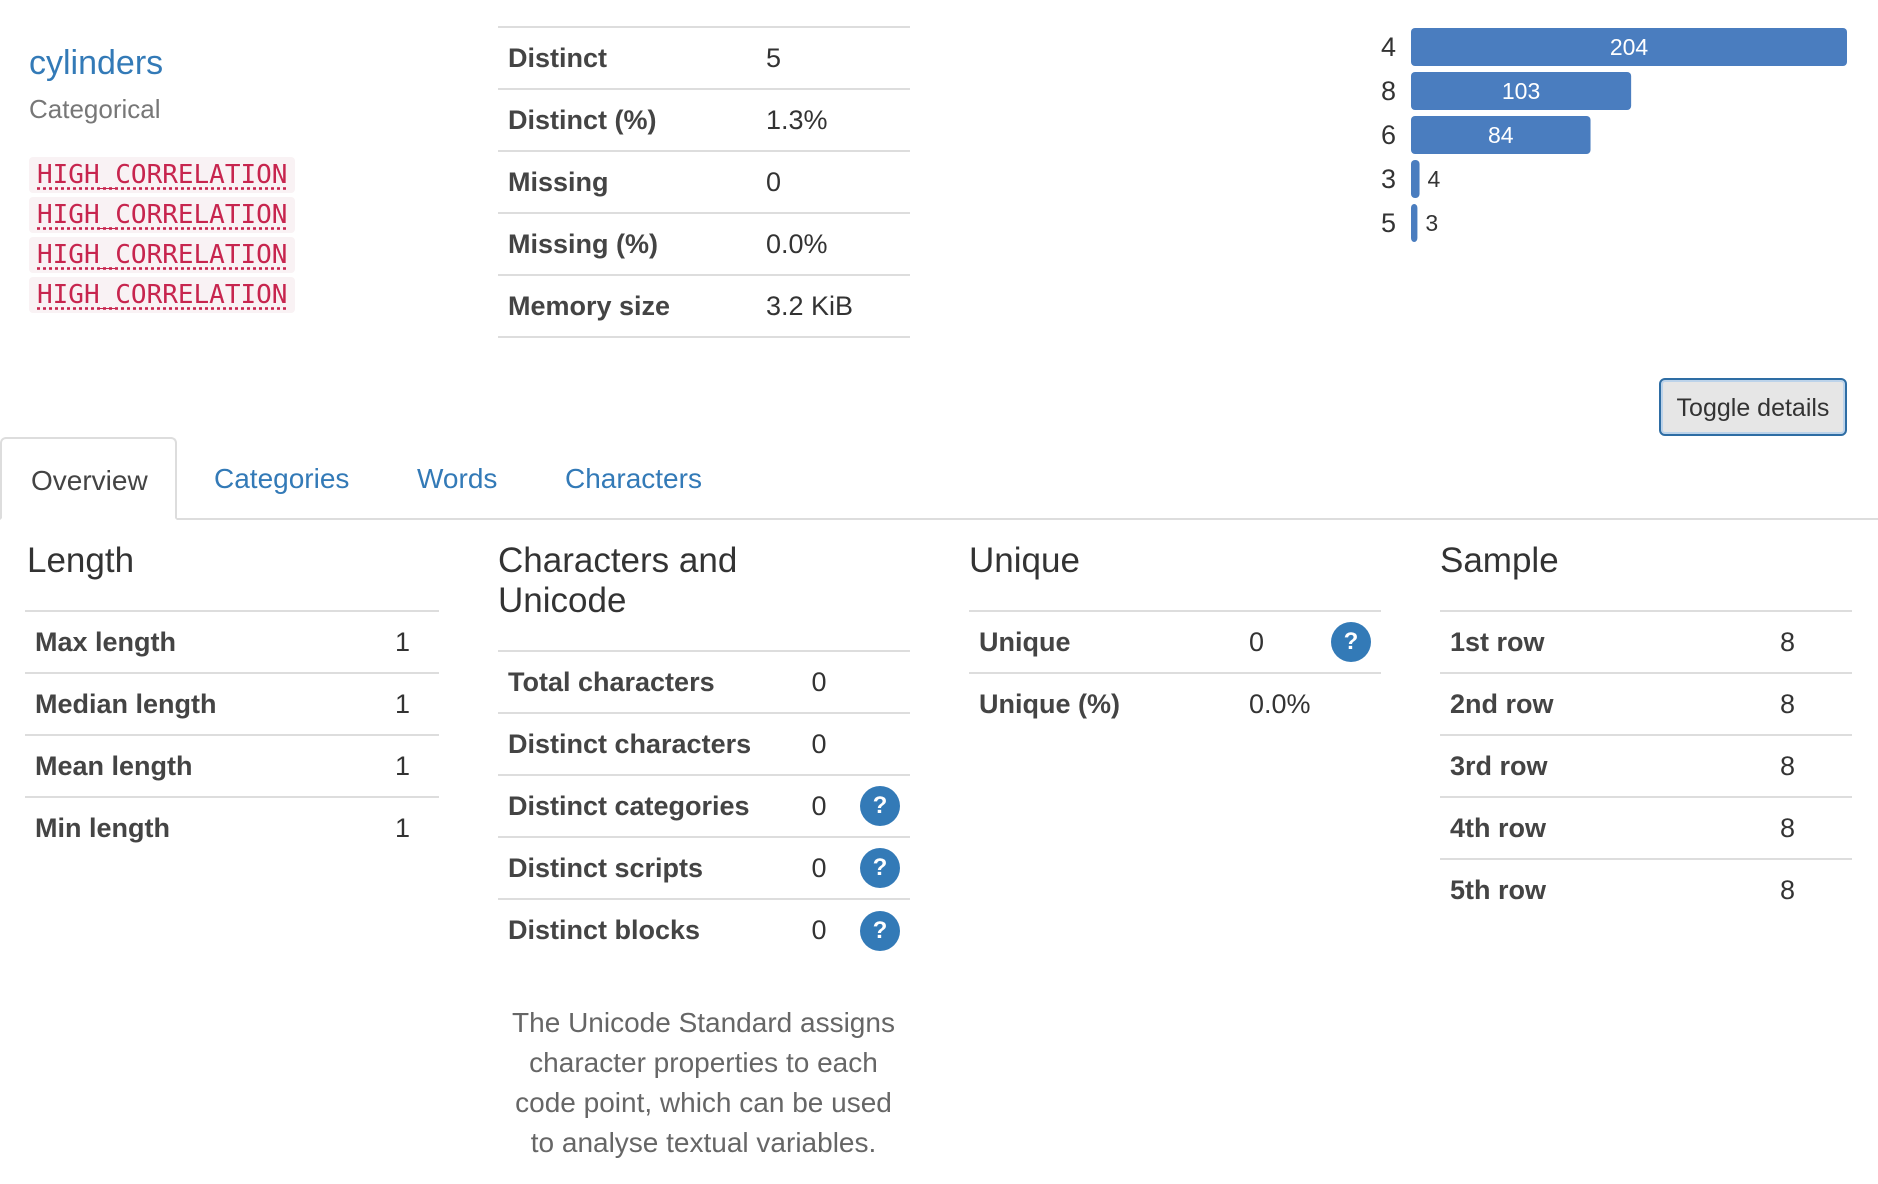  I want to click on length-heading: Length, so click(81, 560).